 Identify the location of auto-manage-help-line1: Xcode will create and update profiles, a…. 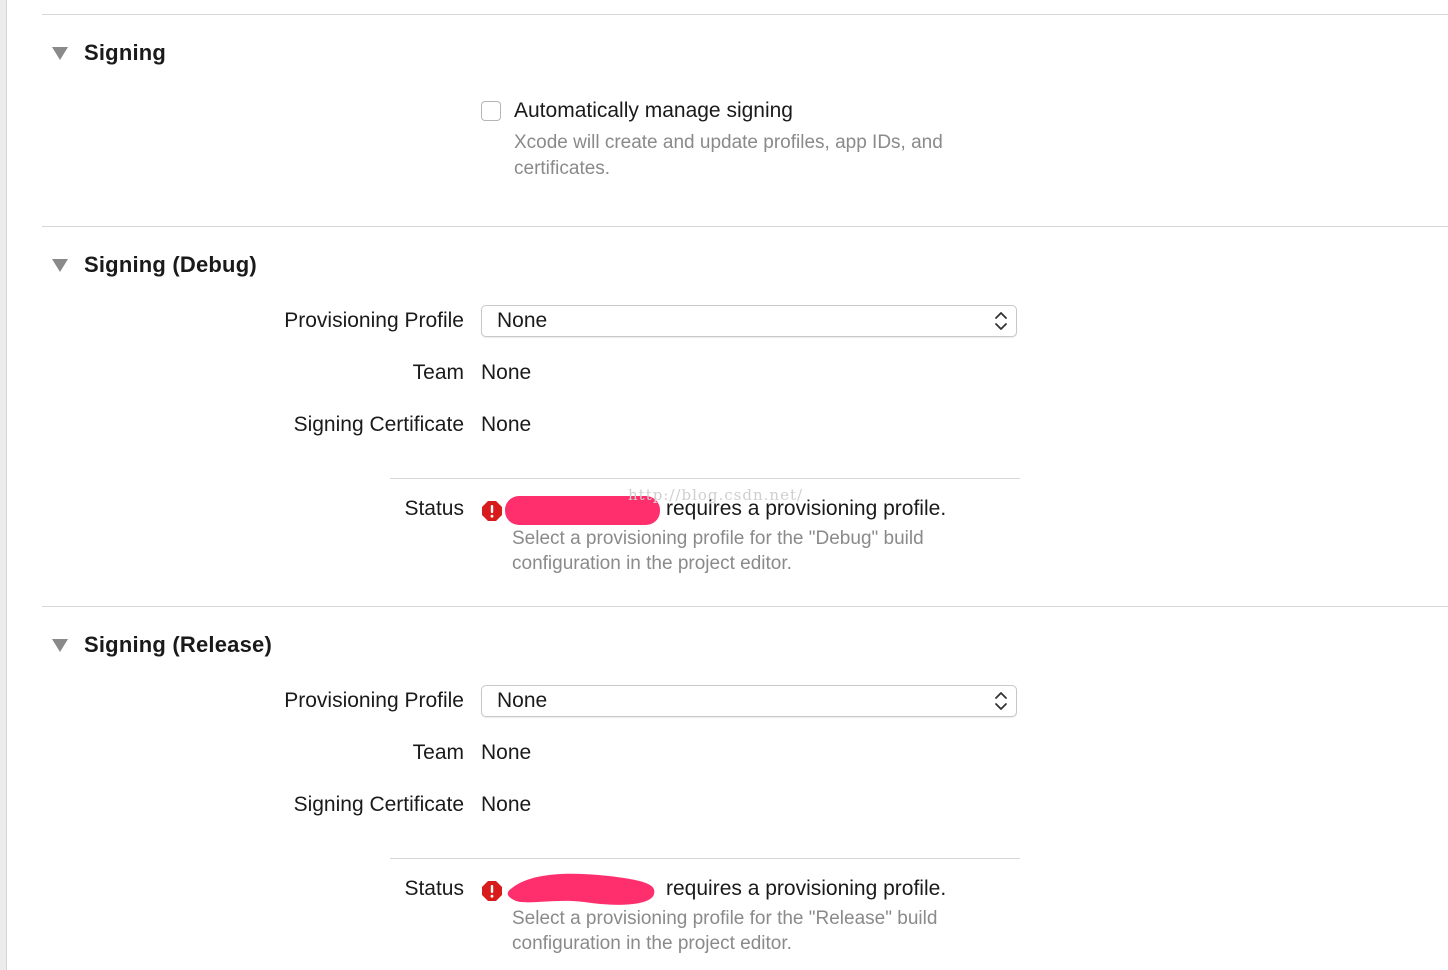
(728, 142).